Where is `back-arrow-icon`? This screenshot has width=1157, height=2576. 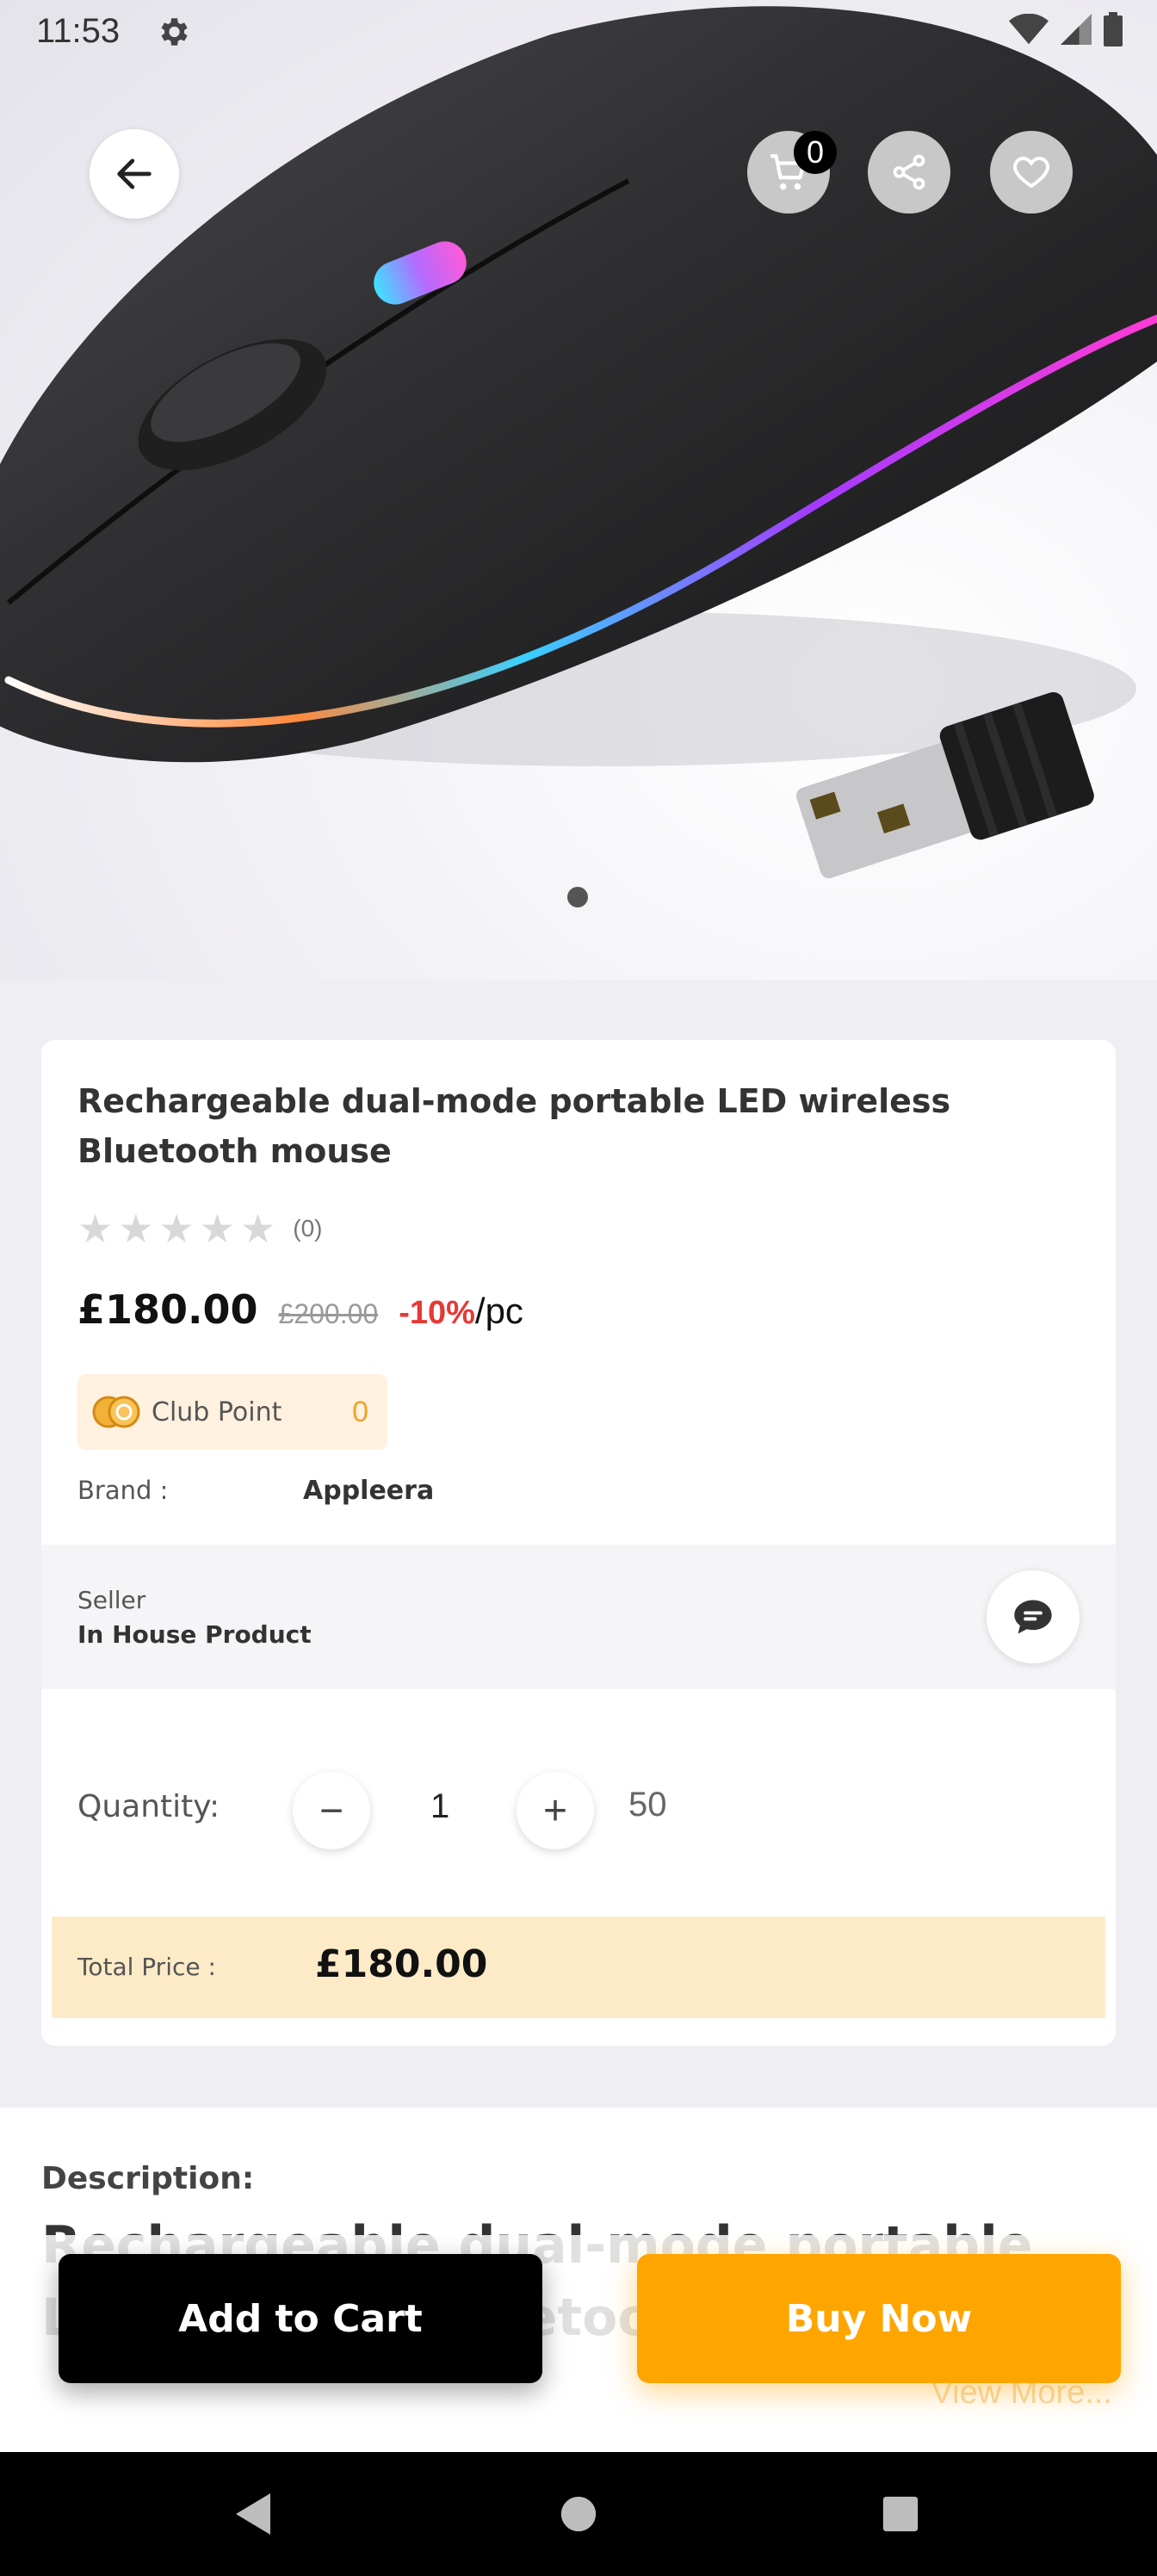
back-arrow-icon is located at coordinates (134, 174).